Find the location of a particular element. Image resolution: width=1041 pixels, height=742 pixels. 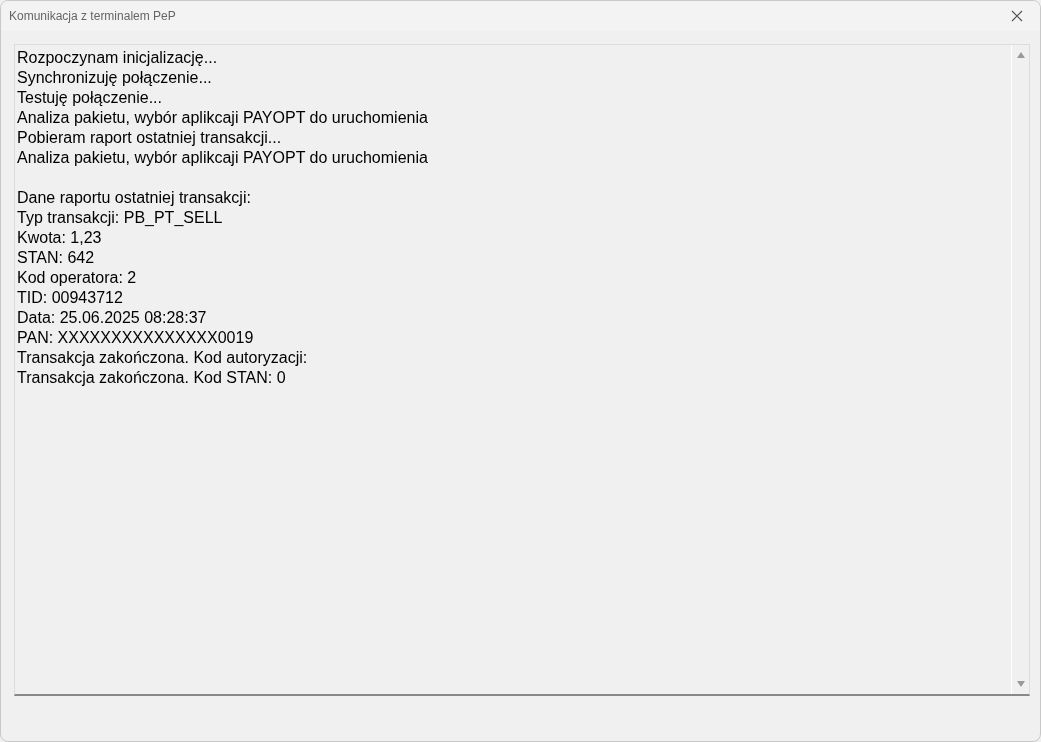

scroll-up-icon is located at coordinates (1020, 55).